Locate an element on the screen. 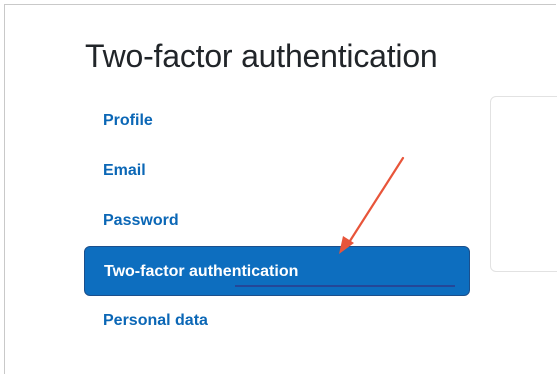 The width and height of the screenshot is (557, 374). nav-item-password: Password is located at coordinates (277, 221).